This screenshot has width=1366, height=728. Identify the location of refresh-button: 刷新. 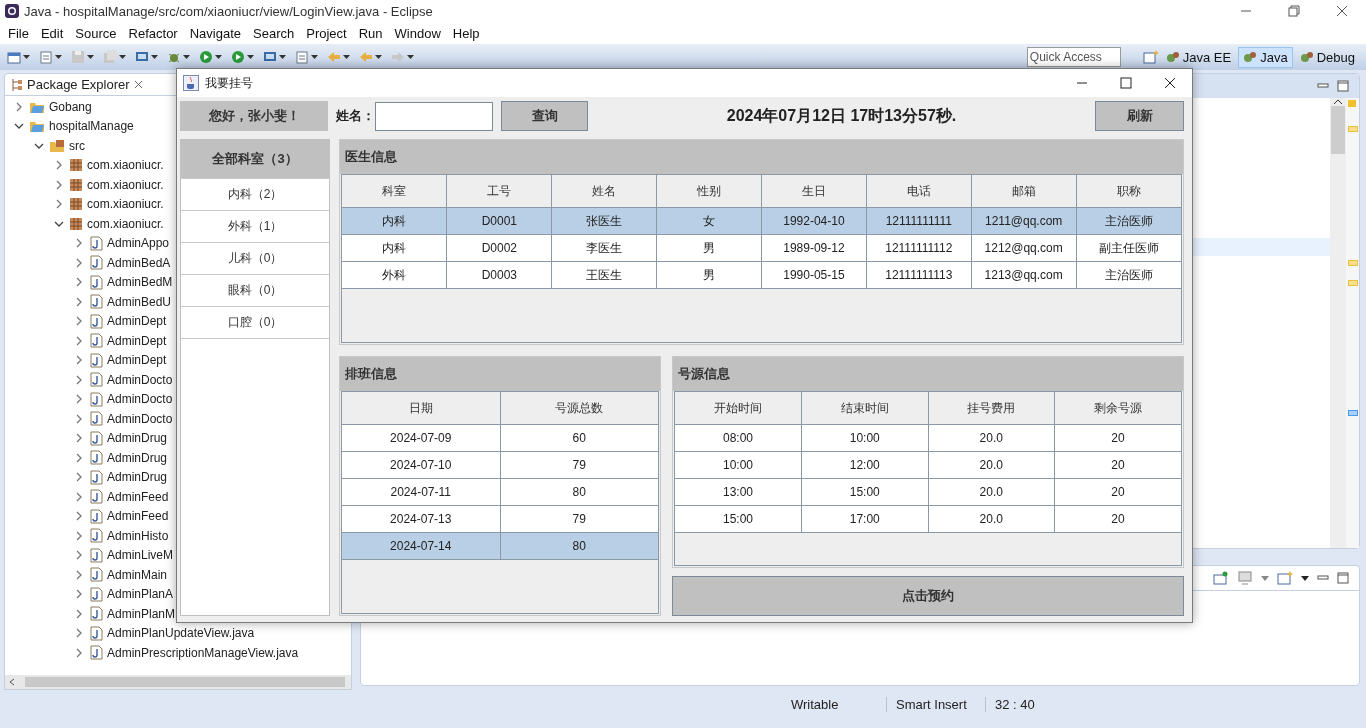
(1139, 116).